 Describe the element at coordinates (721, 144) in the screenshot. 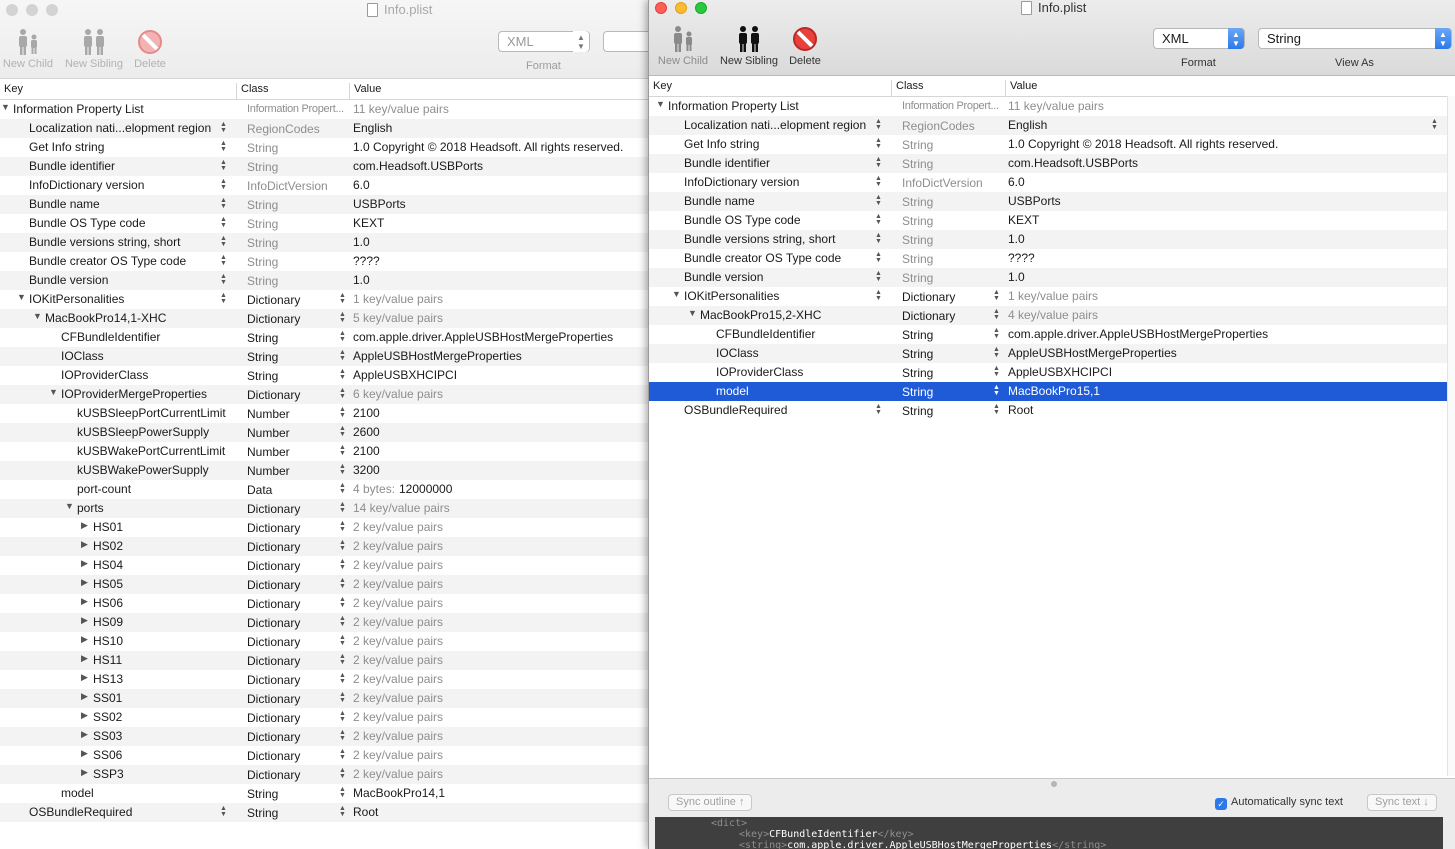

I see `row-key: Get Info string` at that location.